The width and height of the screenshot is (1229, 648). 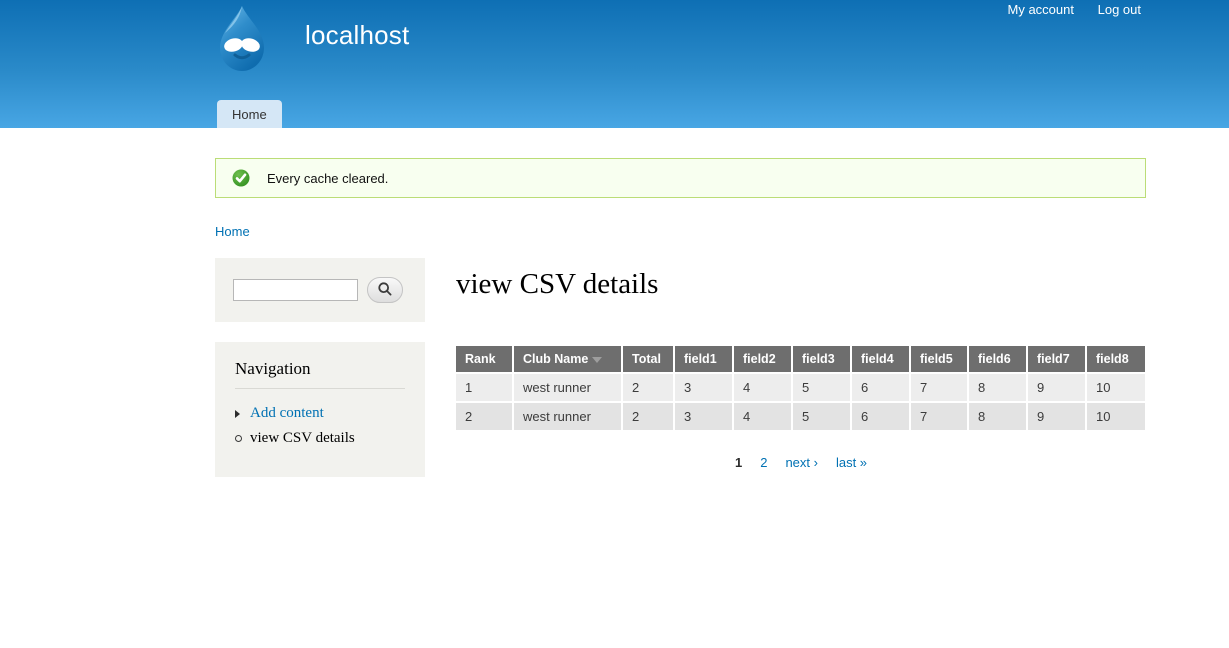 I want to click on navigation-block: Navigation Add content view CSV details, so click(x=320, y=409).